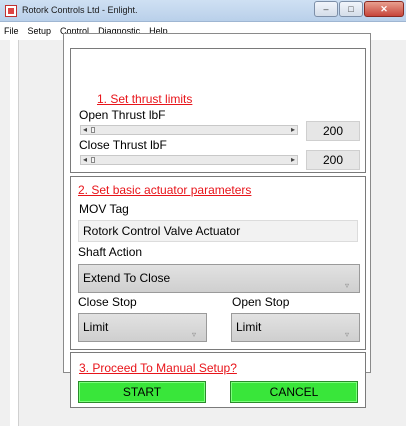  Describe the element at coordinates (14, 233) in the screenshot. I see `left-border` at that location.